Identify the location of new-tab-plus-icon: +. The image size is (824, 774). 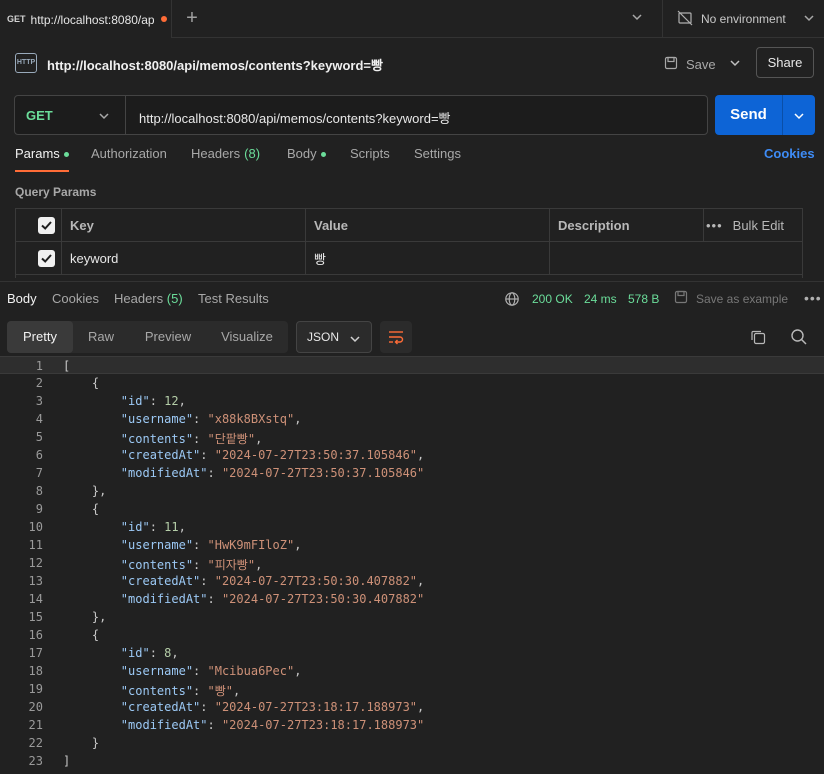
(192, 18).